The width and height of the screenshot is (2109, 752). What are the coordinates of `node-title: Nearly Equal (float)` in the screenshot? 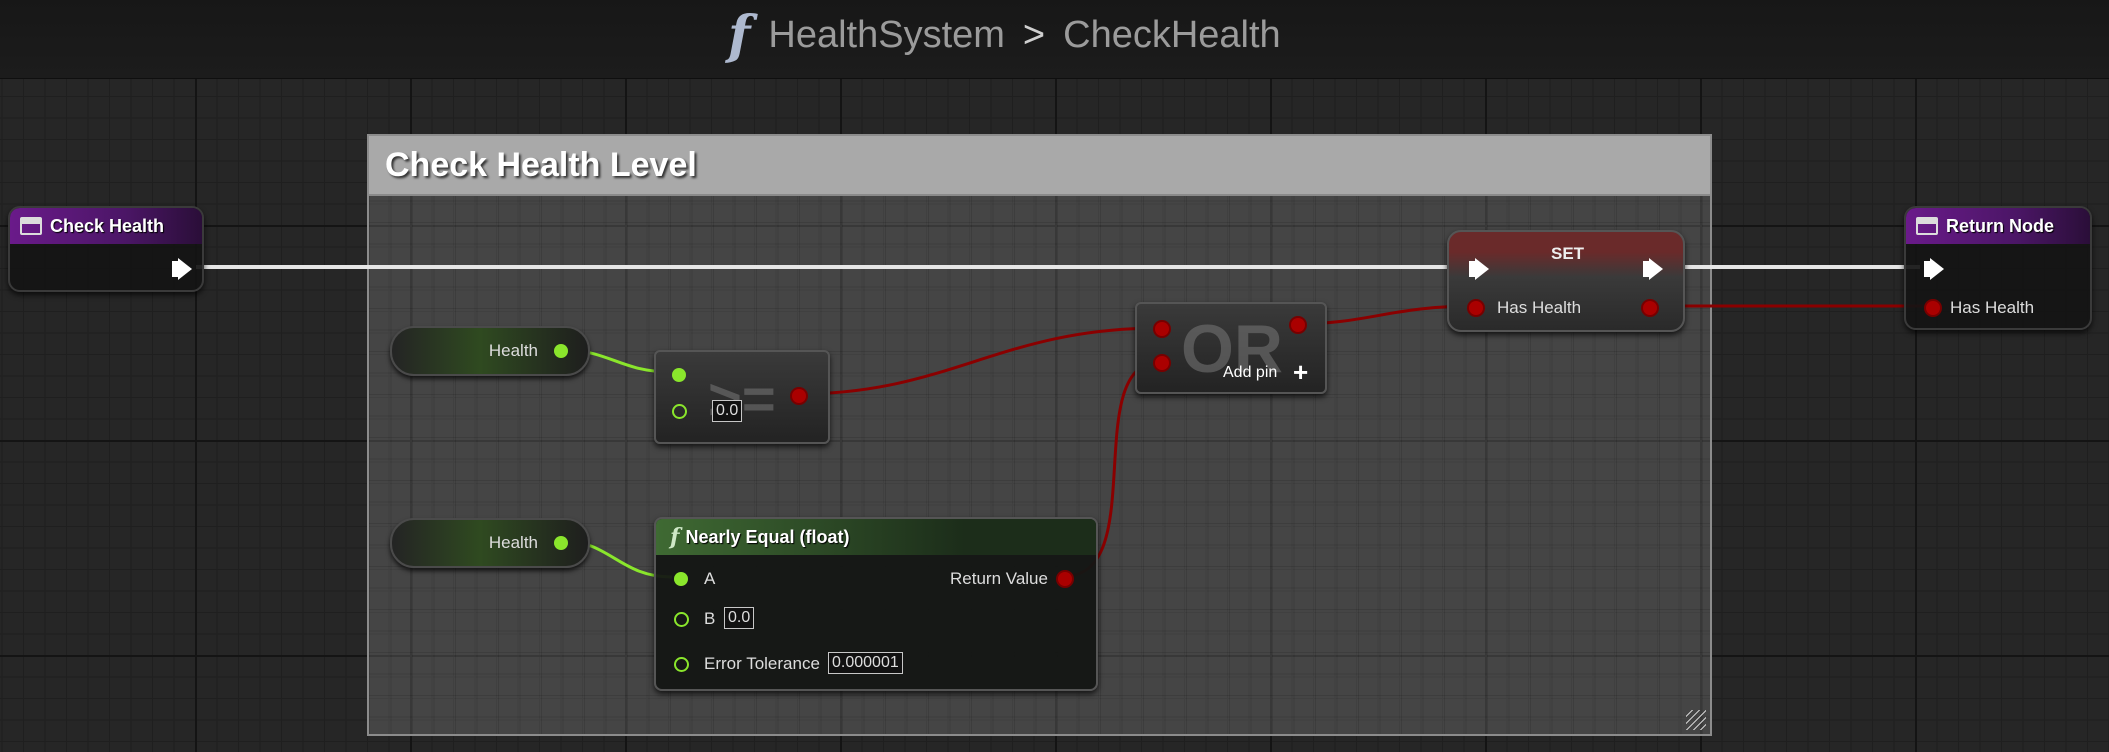 It's located at (767, 536).